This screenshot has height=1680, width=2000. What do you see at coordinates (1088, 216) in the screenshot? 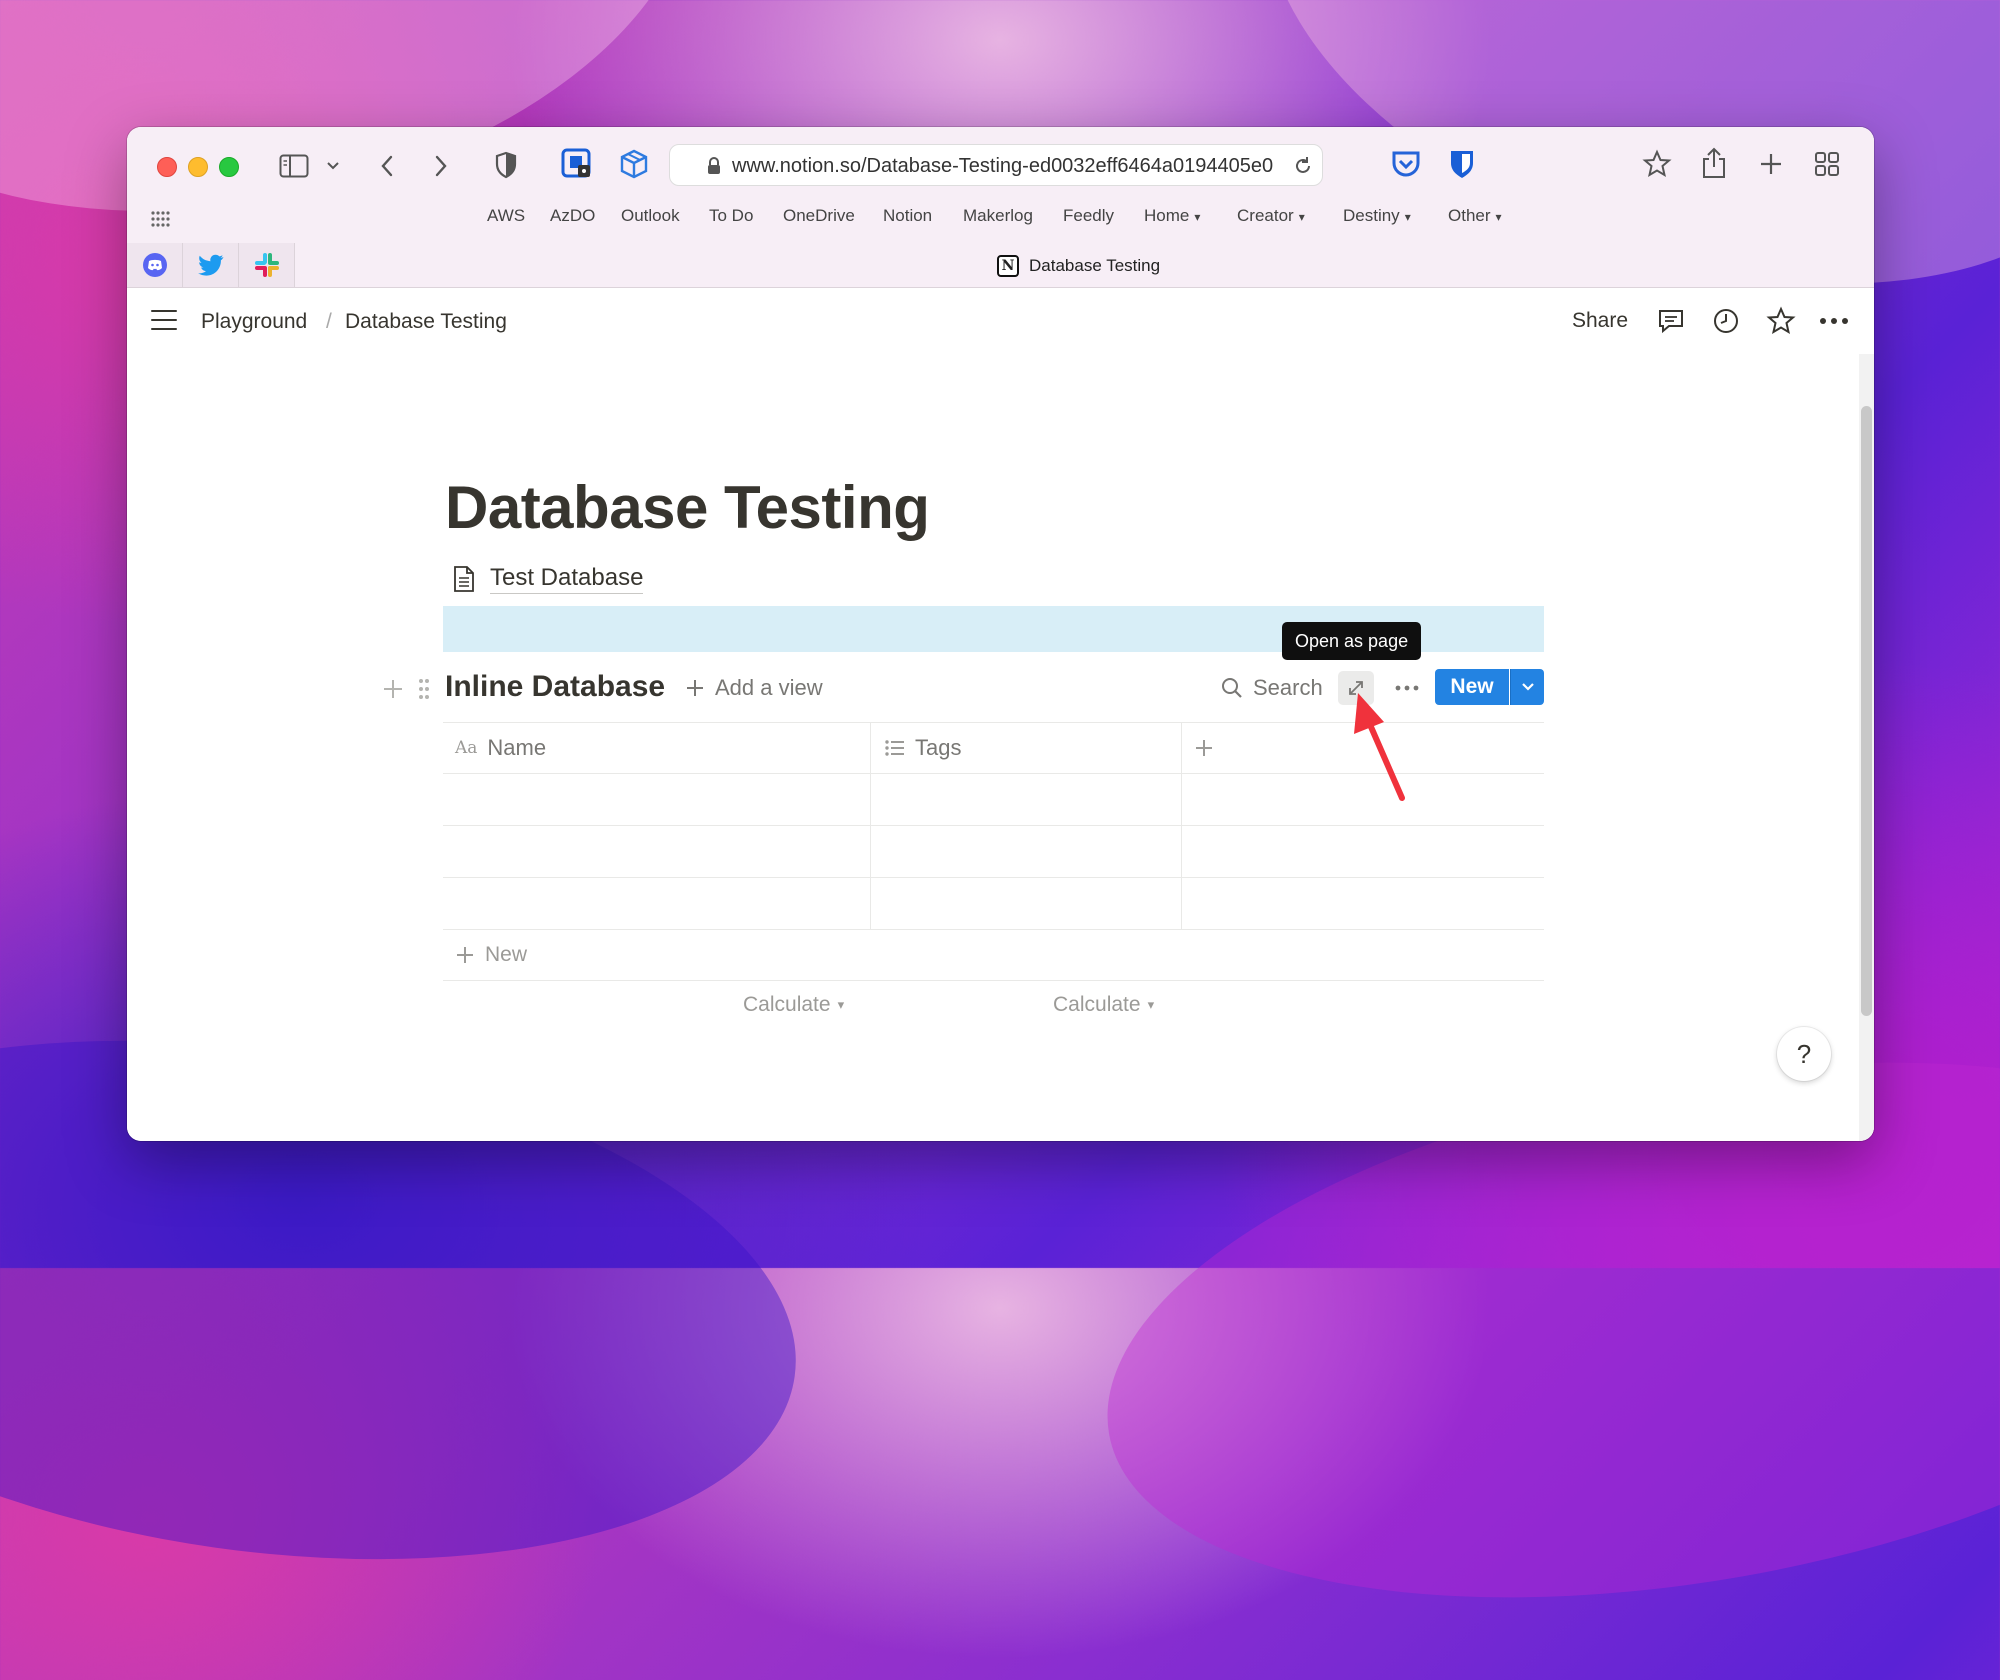
I see `bookmark-feedly: Feedly` at bounding box center [1088, 216].